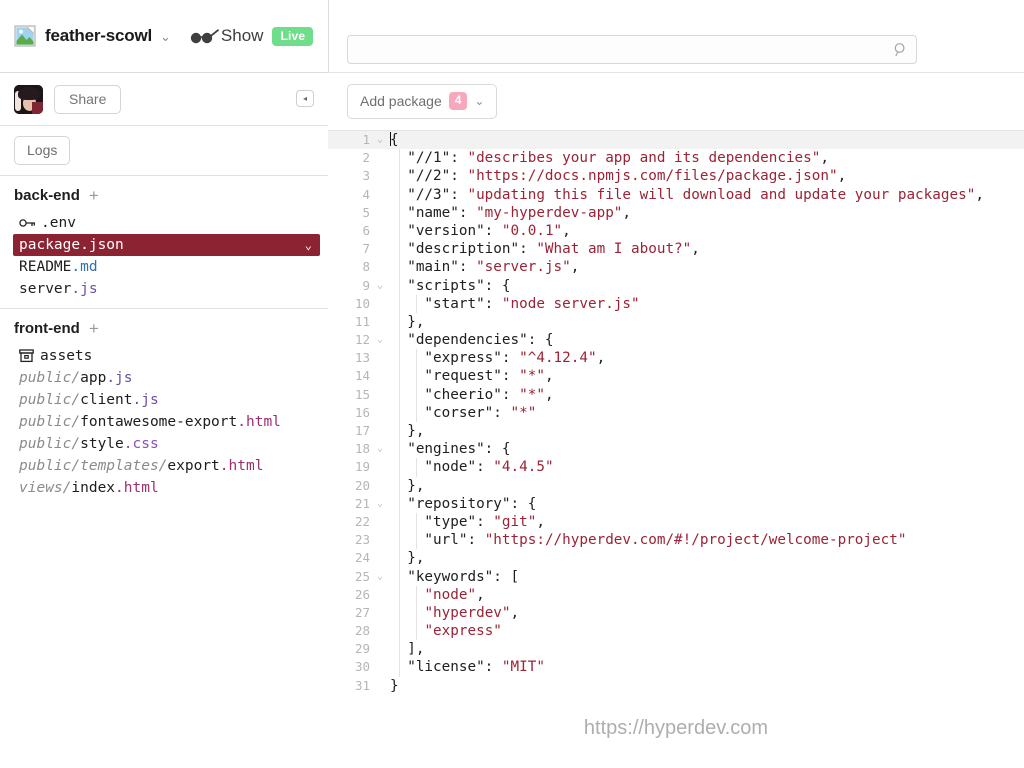  Describe the element at coordinates (166, 245) in the screenshot. I see `file-item: package .json ⌄` at that location.